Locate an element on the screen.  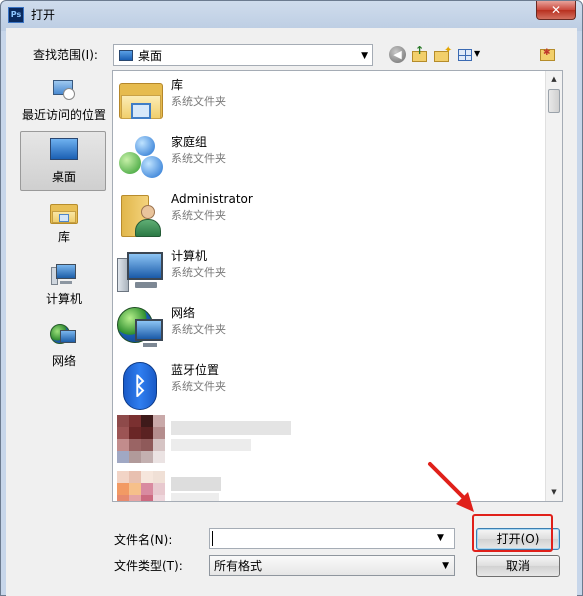
user-folder-icon is located at coordinates (141, 215).